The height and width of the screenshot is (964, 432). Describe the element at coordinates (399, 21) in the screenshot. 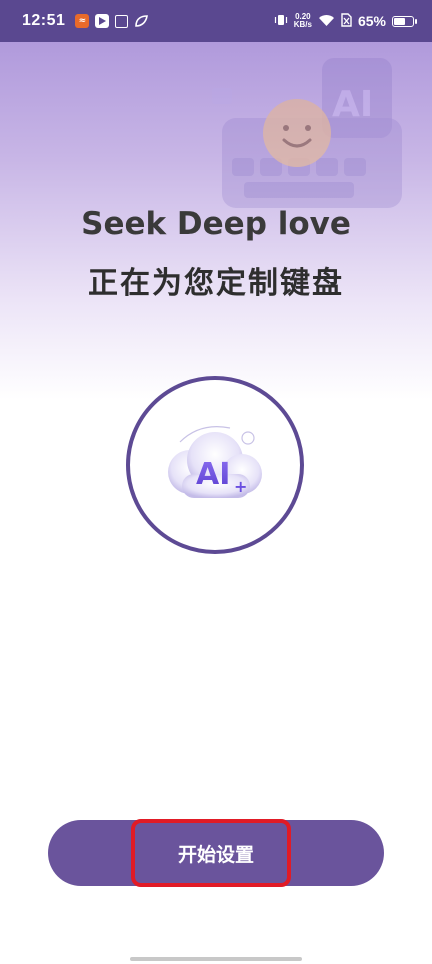

I see `battery-fill` at that location.